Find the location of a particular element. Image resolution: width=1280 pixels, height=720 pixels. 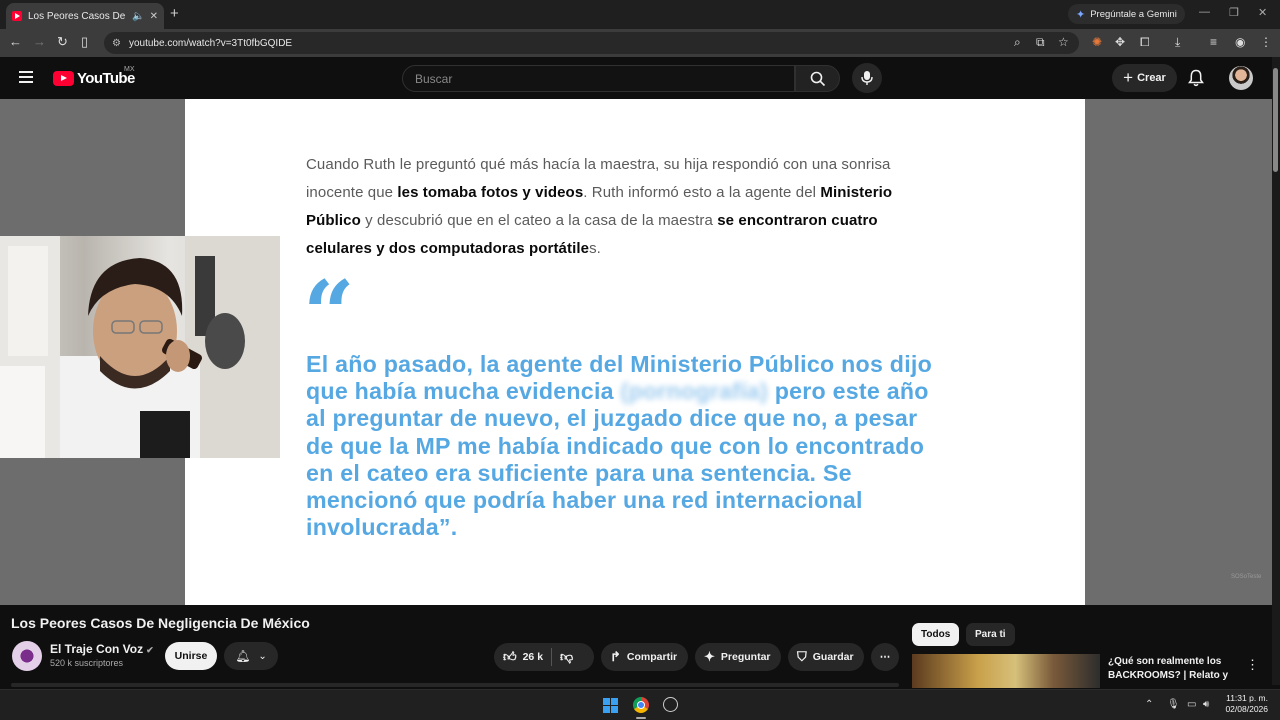

like-divider is located at coordinates (552, 657).